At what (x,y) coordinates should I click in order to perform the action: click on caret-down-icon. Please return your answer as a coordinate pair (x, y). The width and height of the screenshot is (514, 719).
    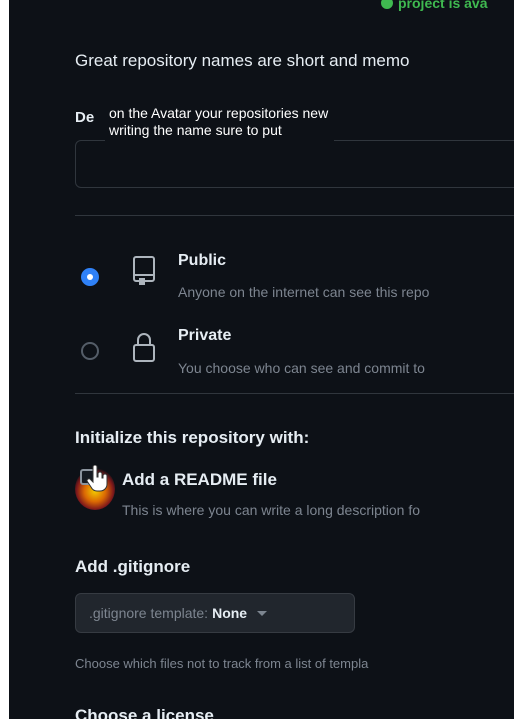
    Looking at the image, I should click on (262, 613).